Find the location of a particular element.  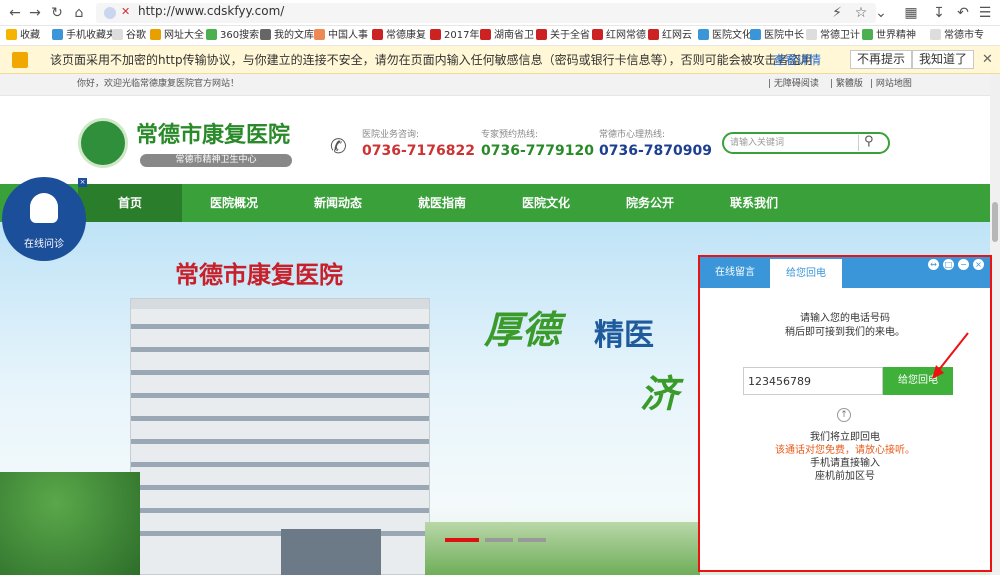

logo-title: 常德市康复医院 is located at coordinates (213, 135).